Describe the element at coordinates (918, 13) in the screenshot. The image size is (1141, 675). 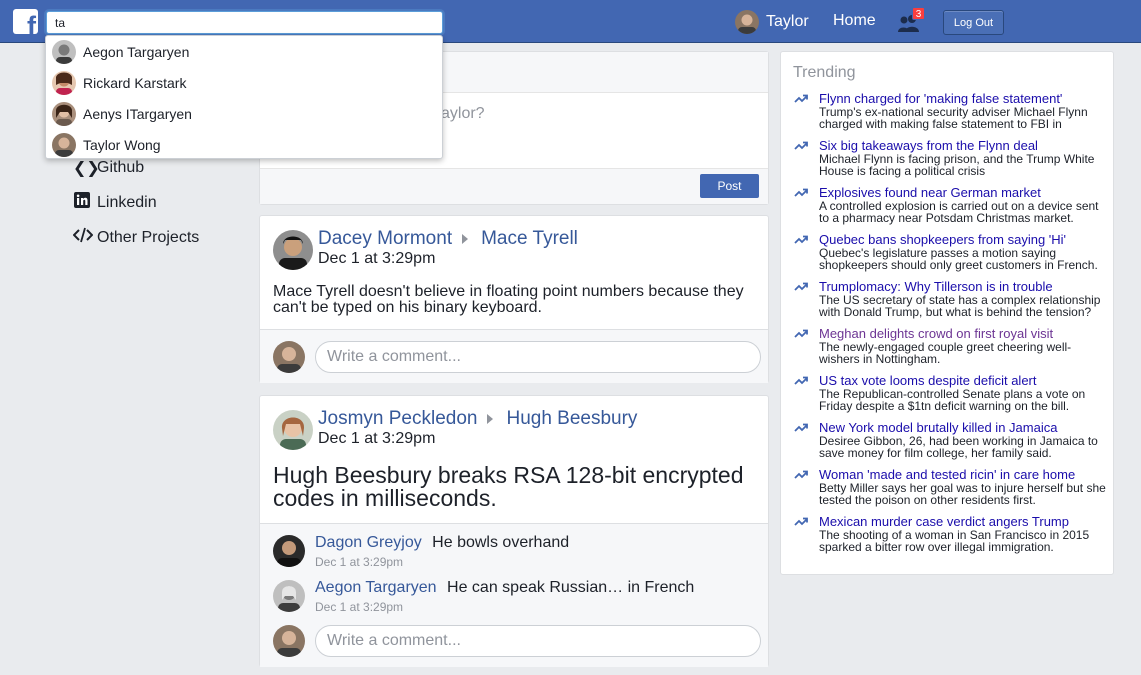
I see `friend-requests-badge: 3` at that location.